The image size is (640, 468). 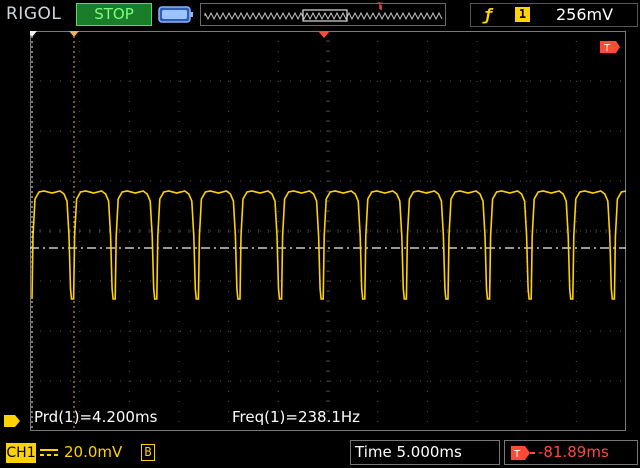 What do you see at coordinates (408, 452) in the screenshot?
I see `timebase-value: Time 5.000ms` at bounding box center [408, 452].